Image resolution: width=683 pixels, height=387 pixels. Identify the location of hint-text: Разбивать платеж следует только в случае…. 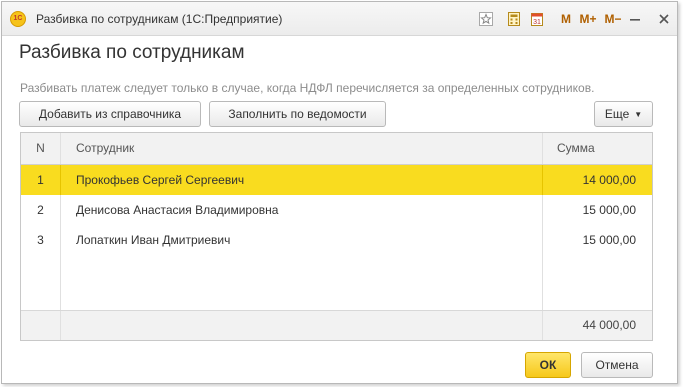
(307, 88).